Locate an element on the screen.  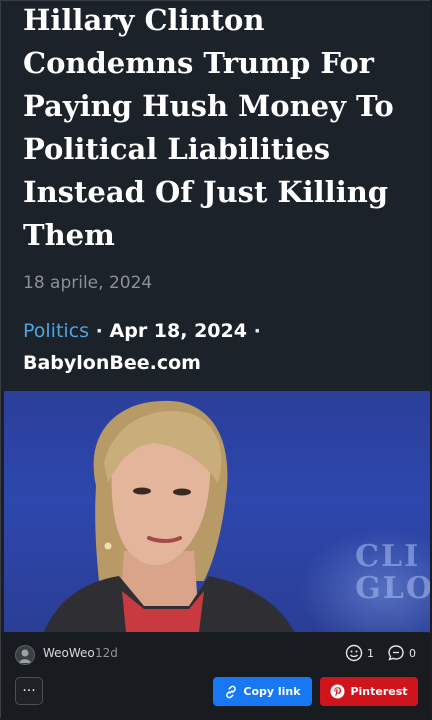
source-domain: BabylonBee.com is located at coordinates (112, 363).